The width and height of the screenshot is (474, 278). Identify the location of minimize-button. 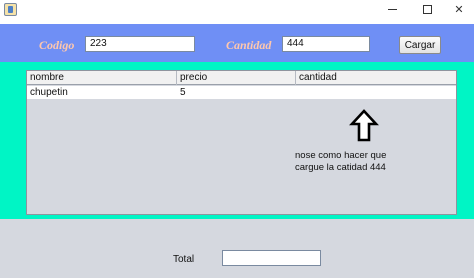
(392, 9).